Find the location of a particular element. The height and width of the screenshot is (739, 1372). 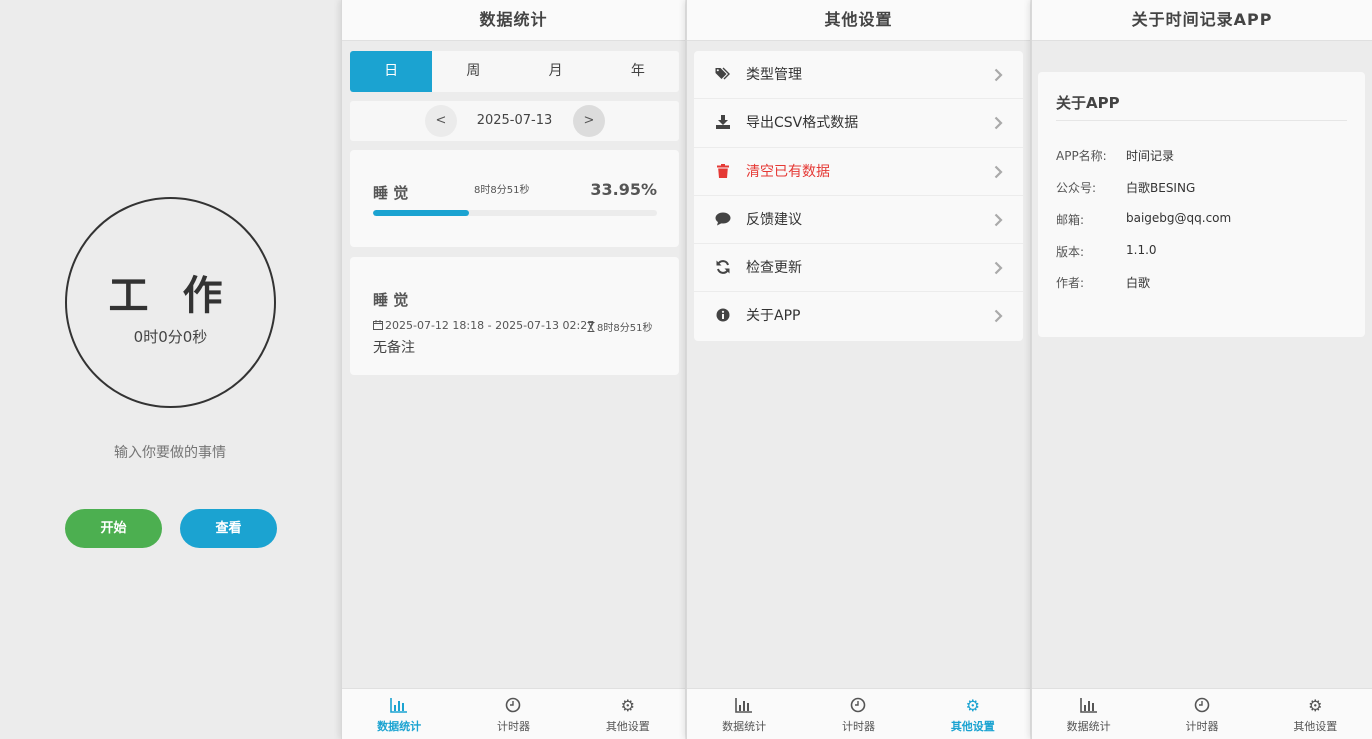

period-tabs: 日 周 月 年 is located at coordinates (514, 71).